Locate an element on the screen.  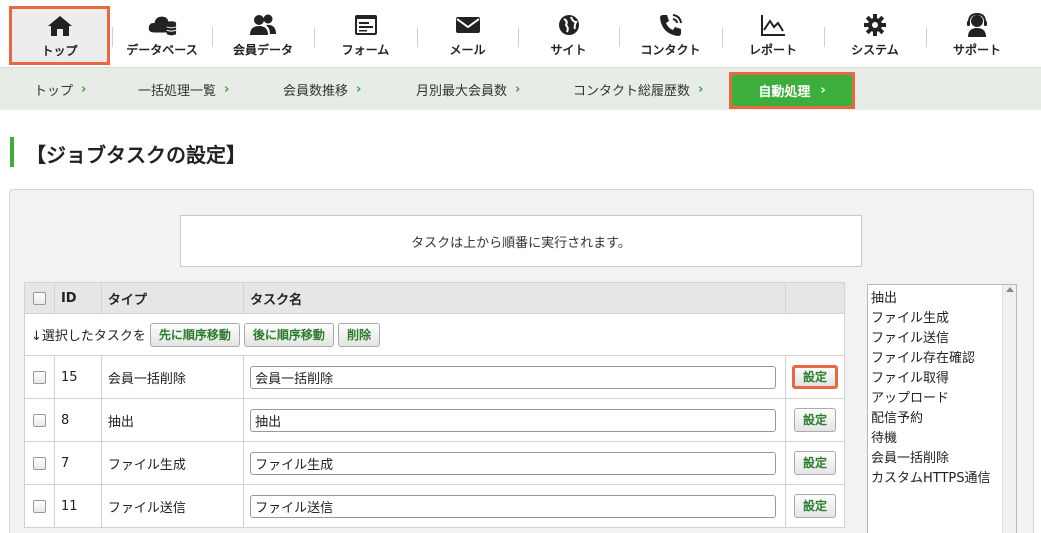
breadcrumb-top: トップ › is located at coordinates (60, 89).